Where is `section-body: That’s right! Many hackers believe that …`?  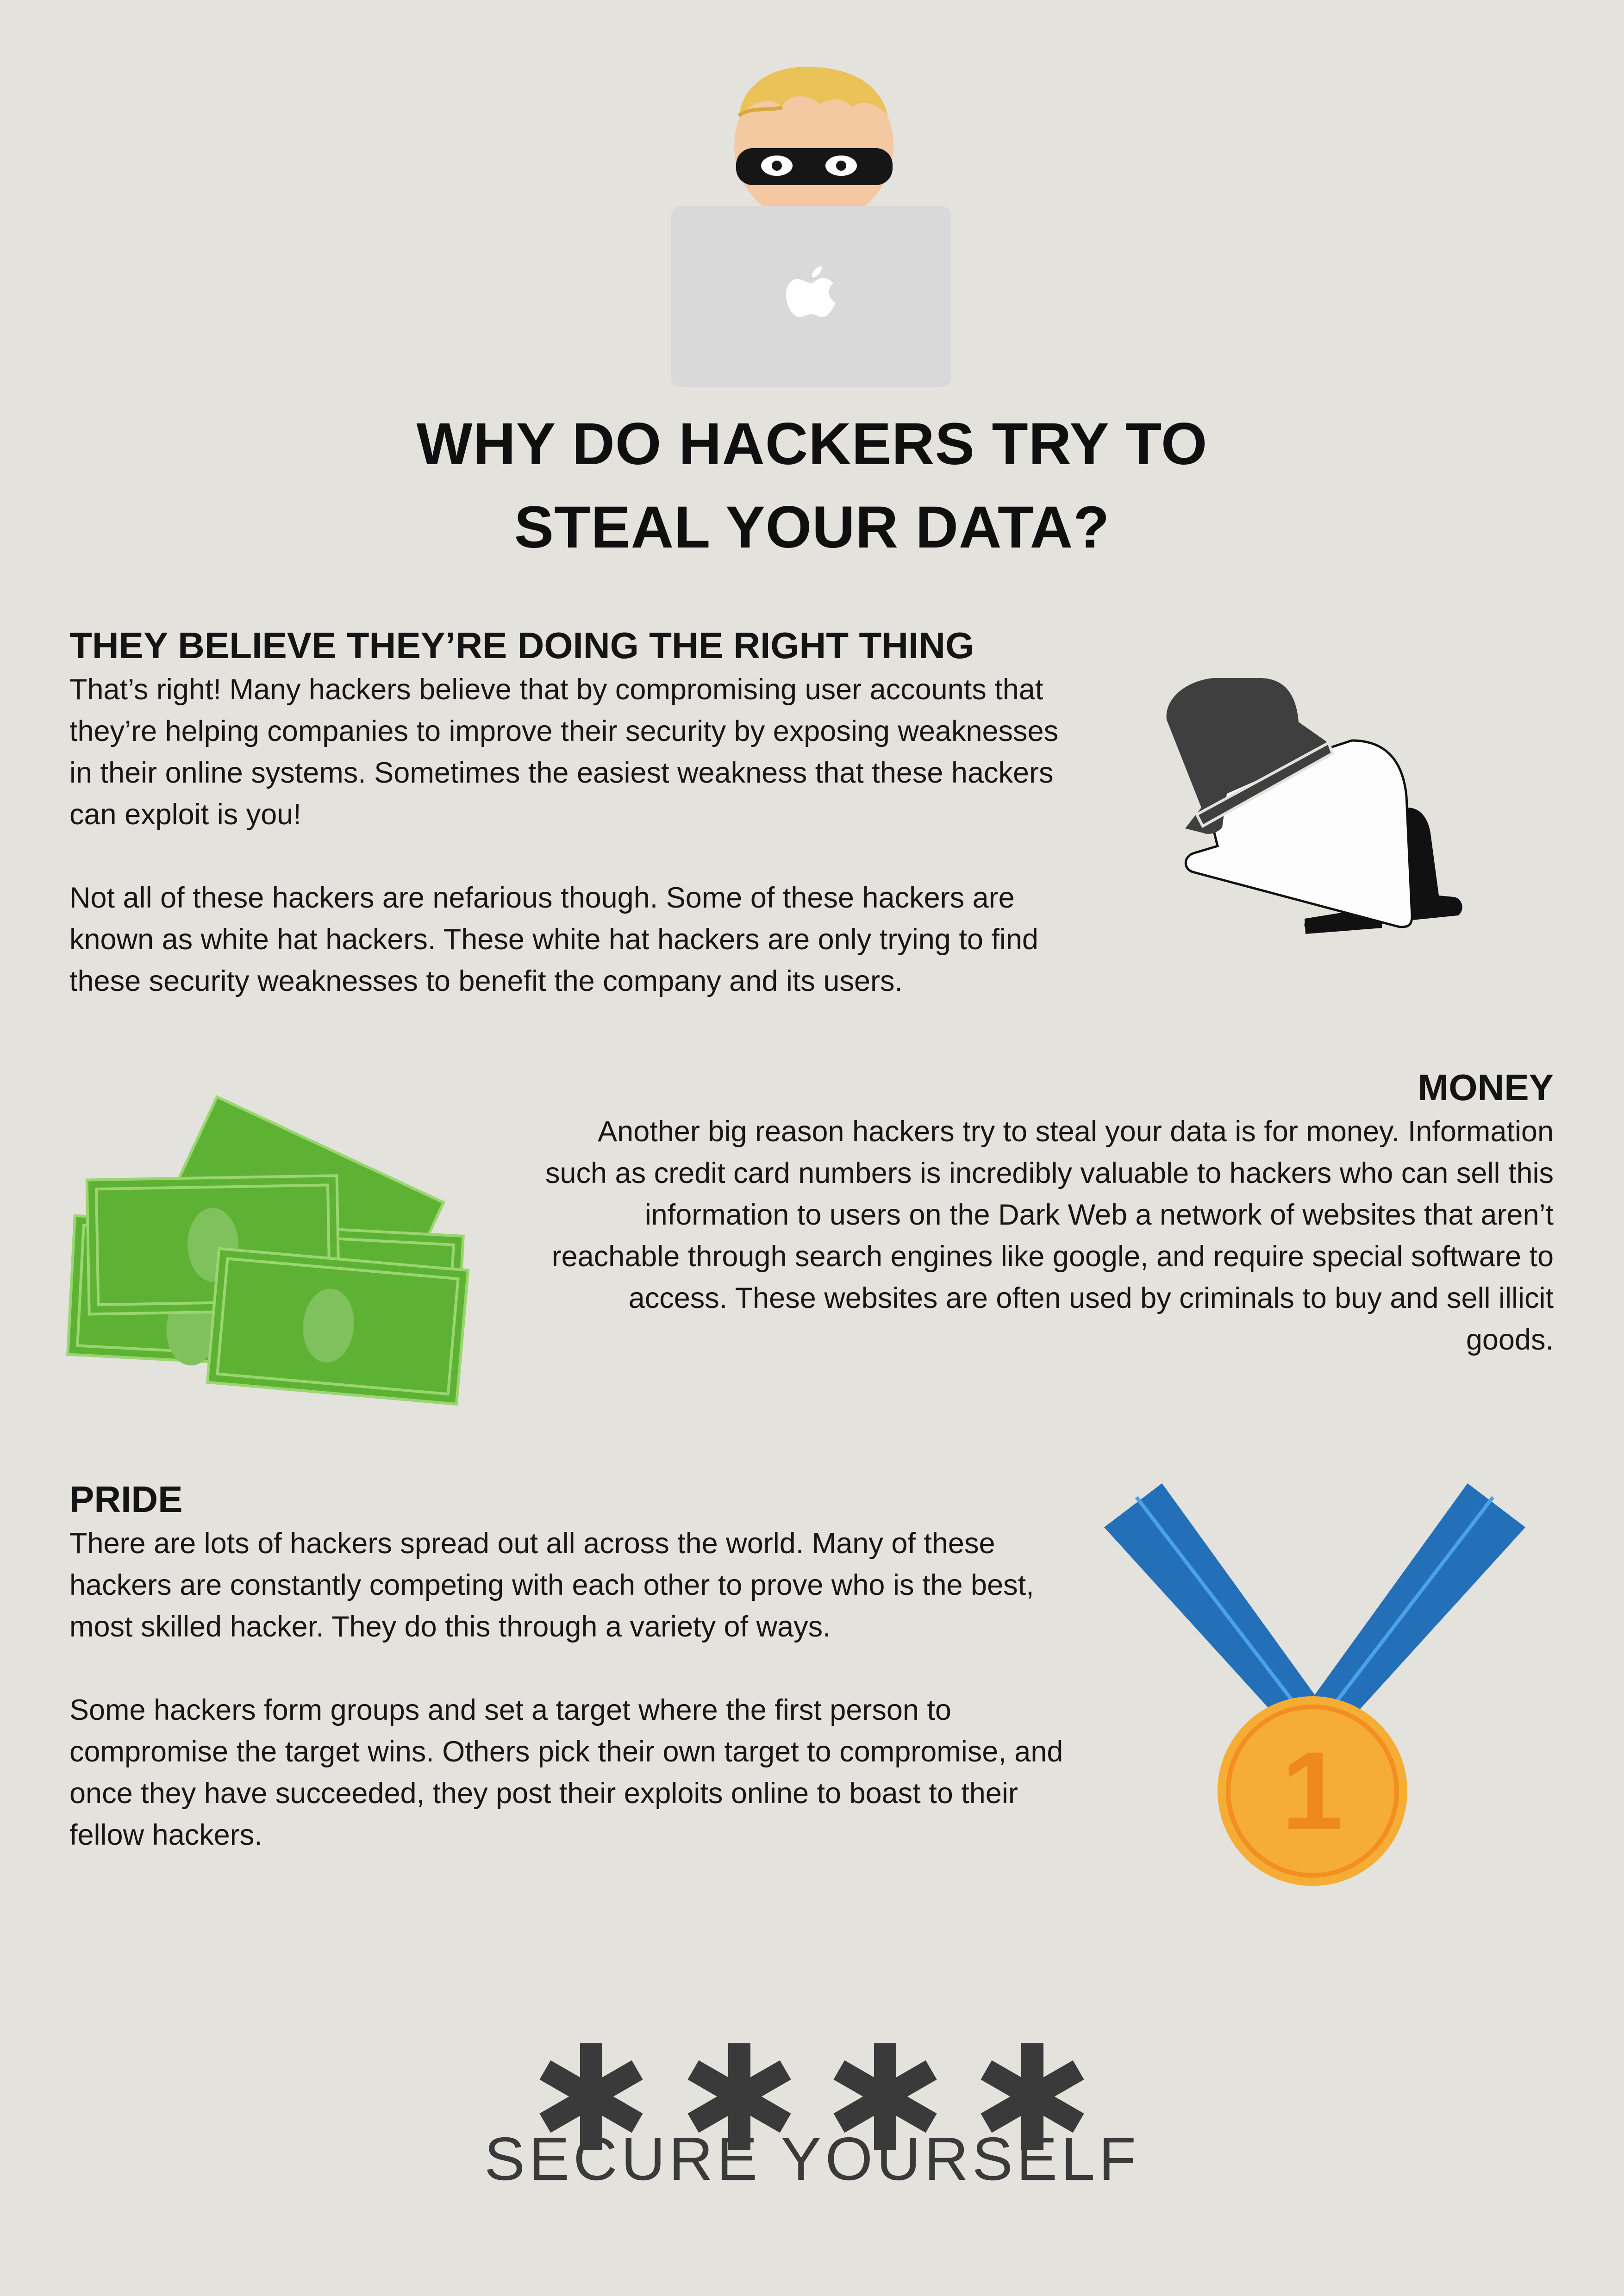 section-body: That’s right! Many hackers believe that … is located at coordinates (567, 835).